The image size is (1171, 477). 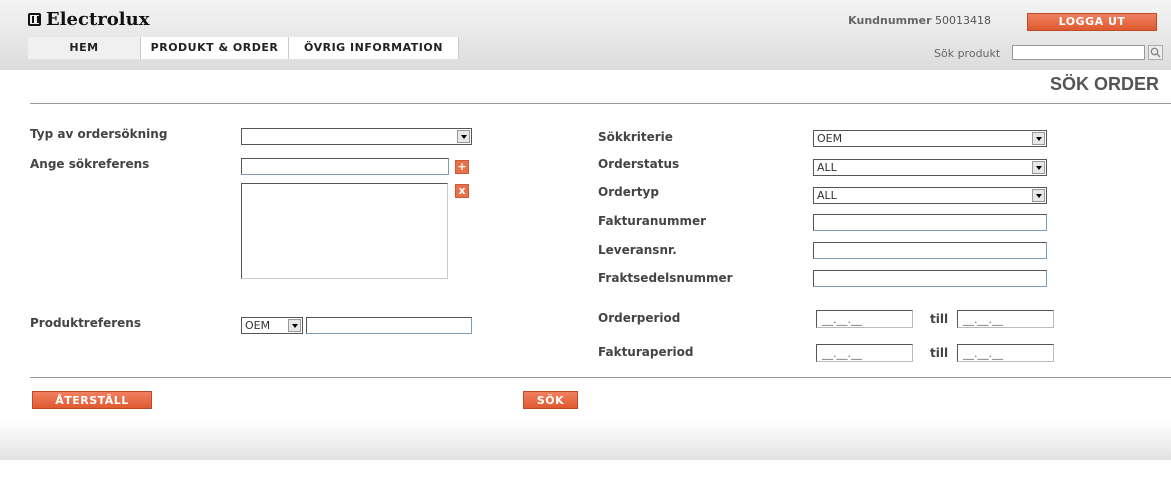 What do you see at coordinates (864, 353) in the screenshot?
I see `invoice-period-from-input: __.__.__` at bounding box center [864, 353].